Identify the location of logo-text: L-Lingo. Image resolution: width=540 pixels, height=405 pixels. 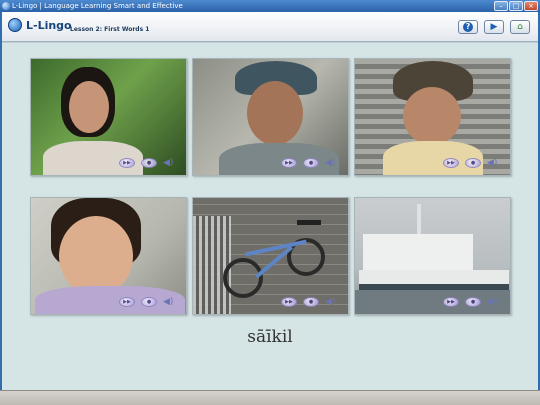
(49, 25).